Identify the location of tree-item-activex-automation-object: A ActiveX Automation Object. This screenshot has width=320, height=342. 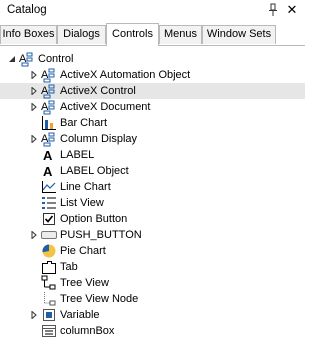
(152, 75).